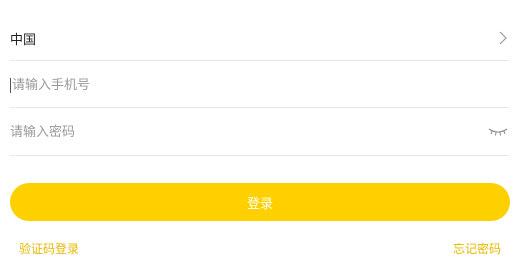 The image size is (519, 272). What do you see at coordinates (503, 38) in the screenshot?
I see `chevron-right-icon` at bounding box center [503, 38].